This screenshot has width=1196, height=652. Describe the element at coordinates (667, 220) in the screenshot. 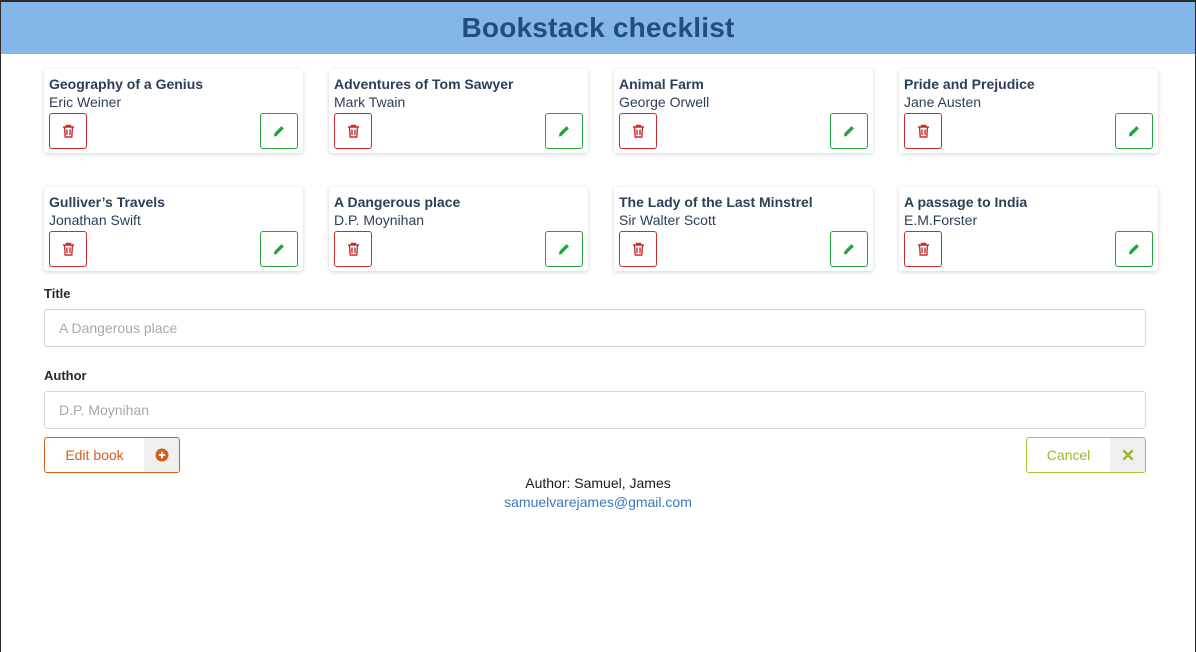

I see `book-author: Sir Walter Scott` at that location.